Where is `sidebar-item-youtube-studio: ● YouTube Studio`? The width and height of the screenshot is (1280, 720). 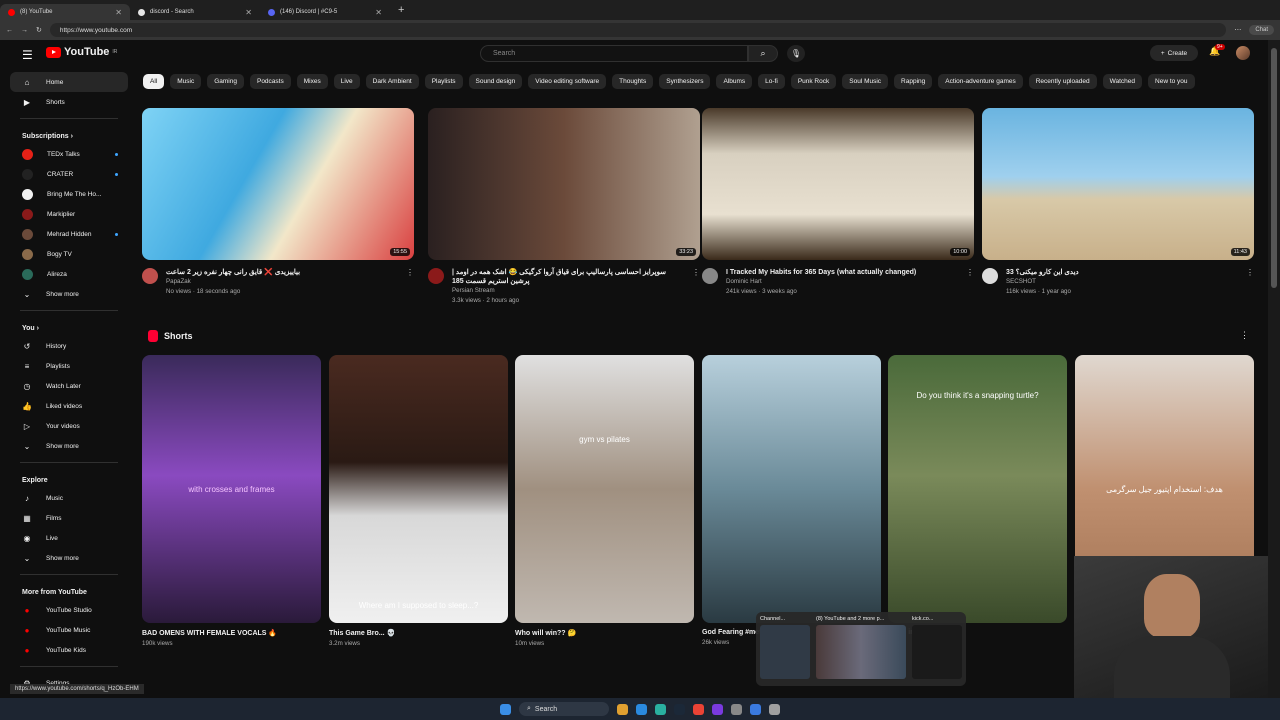
sidebar-item-youtube-studio: ● YouTube Studio is located at coordinates (69, 610).